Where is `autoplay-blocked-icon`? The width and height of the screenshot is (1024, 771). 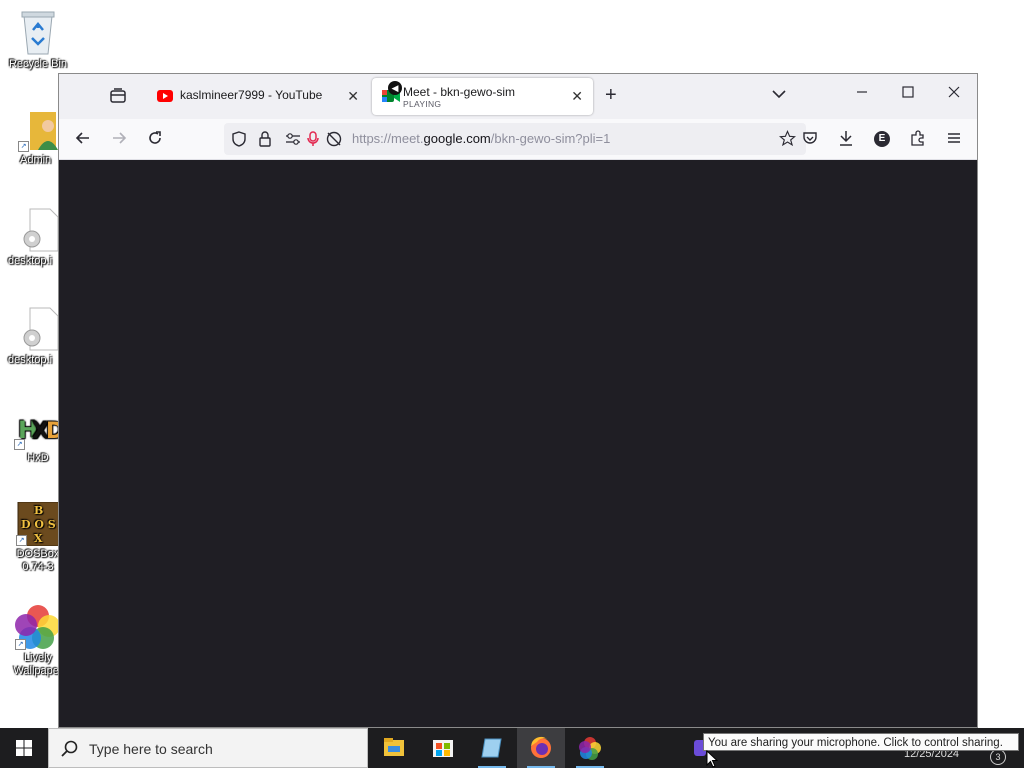 autoplay-blocked-icon is located at coordinates (334, 140).